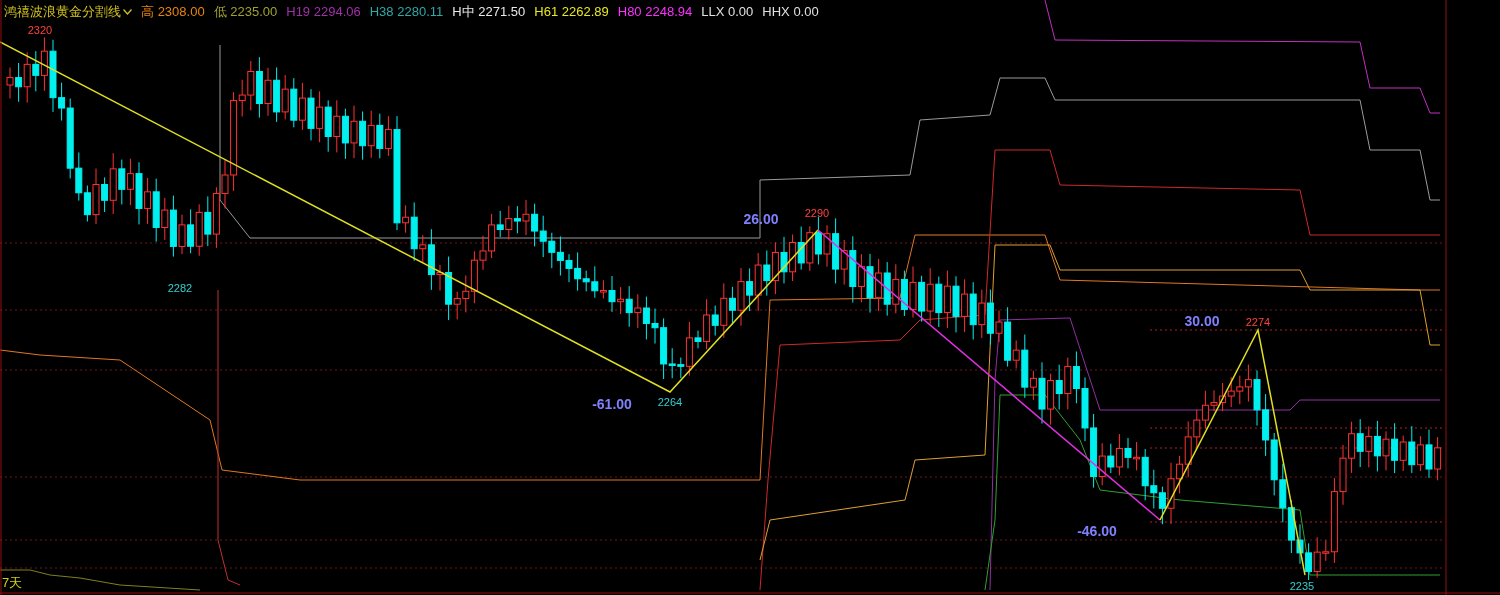  What do you see at coordinates (40, 30) in the screenshot?
I see `price-label: 2320` at bounding box center [40, 30].